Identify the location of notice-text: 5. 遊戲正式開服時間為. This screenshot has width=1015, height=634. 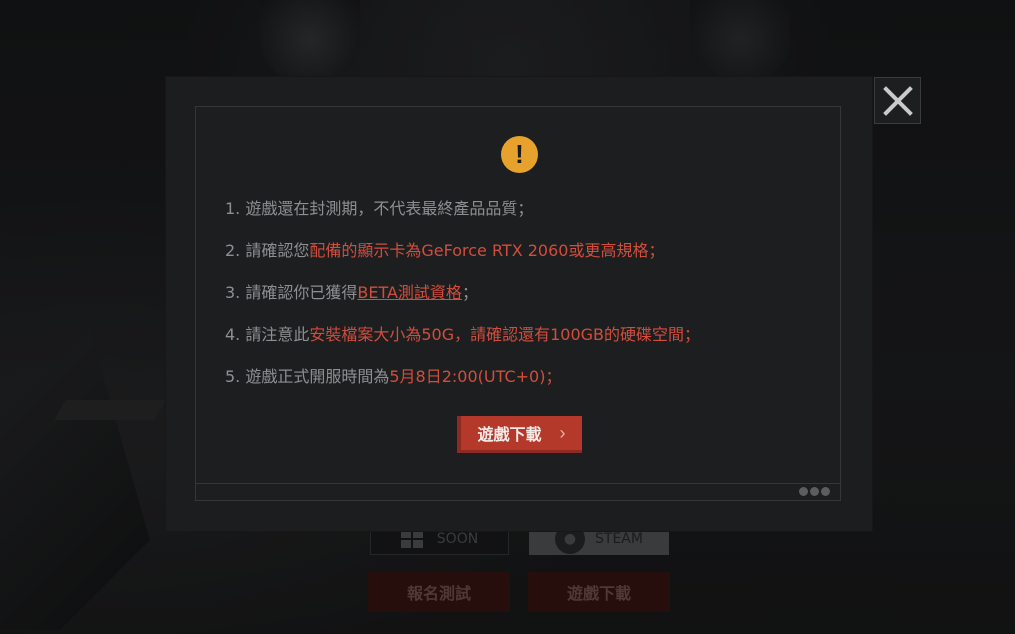
(307, 376).